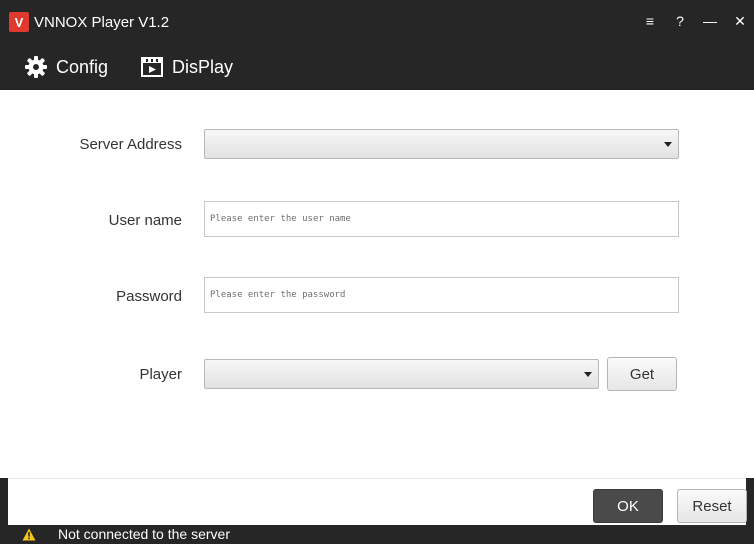  I want to click on app-logo: V, so click(19, 22).